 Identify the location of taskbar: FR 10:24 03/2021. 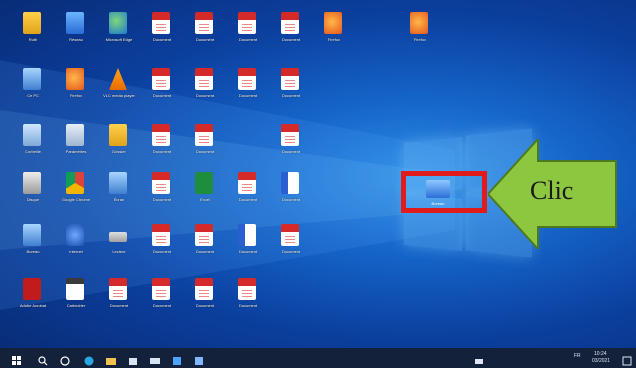
(318, 358).